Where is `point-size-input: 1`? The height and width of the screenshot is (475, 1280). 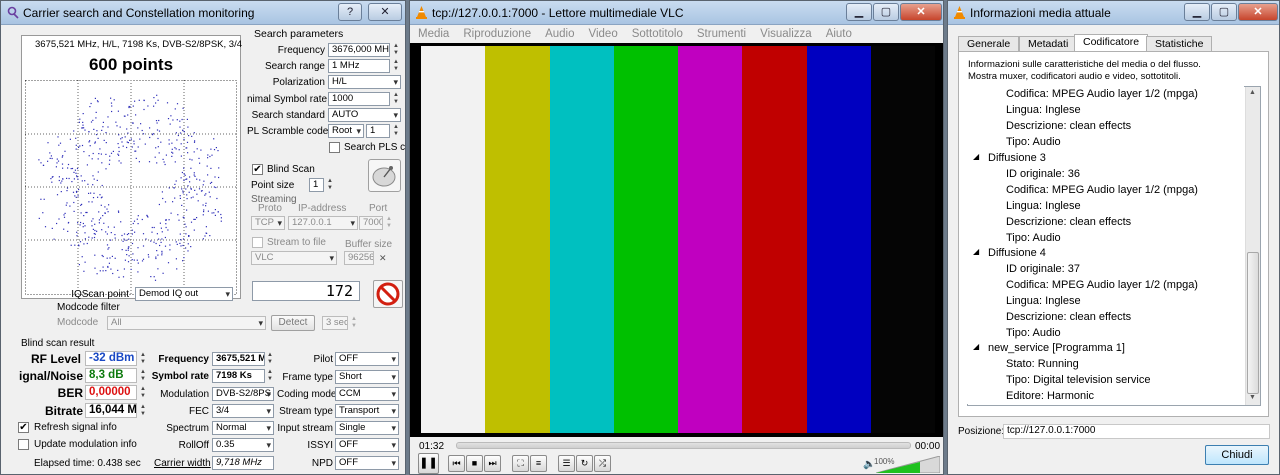
point-size-input: 1 is located at coordinates (316, 185).